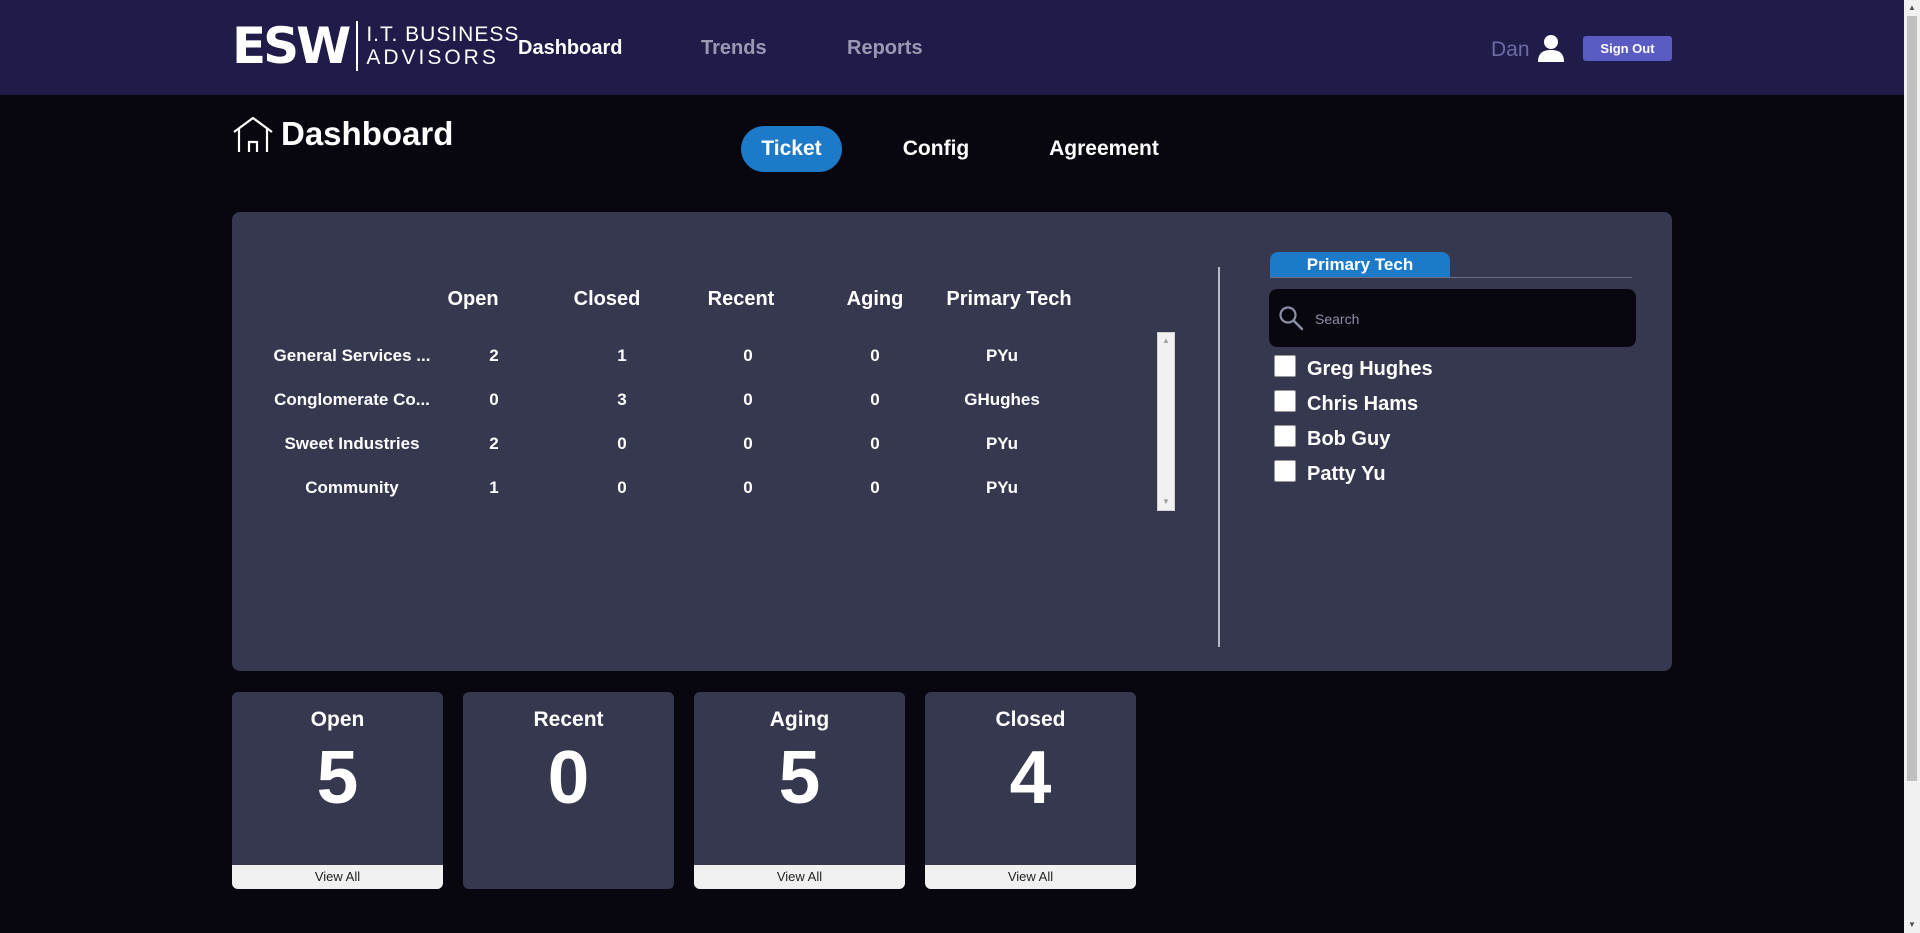  I want to click on summary-card-closed: Closed 4 View All, so click(1030, 790).